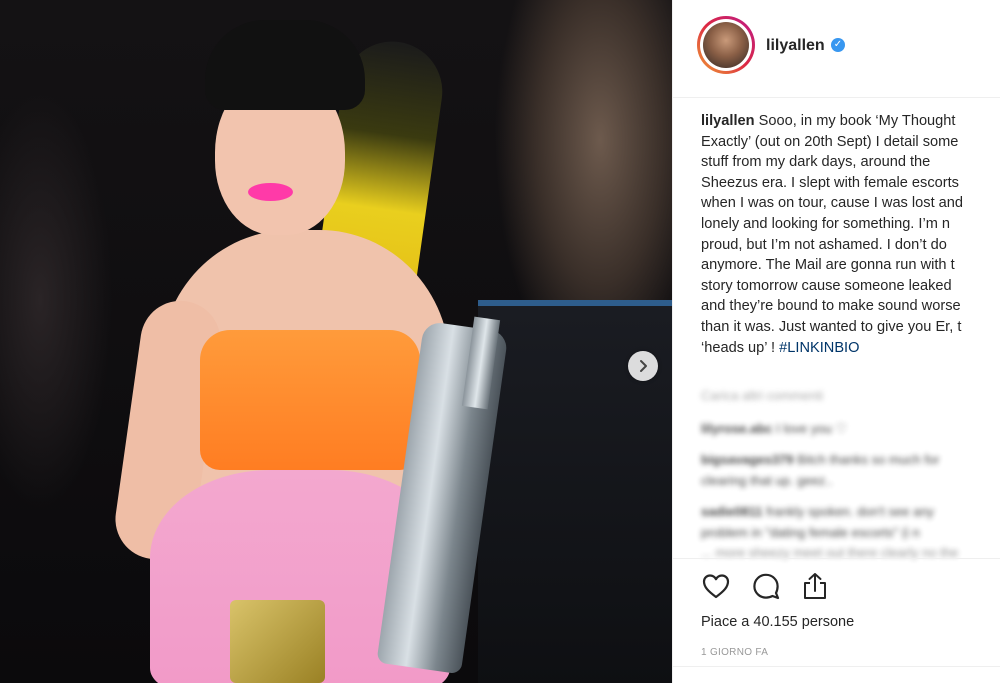 Image resolution: width=1000 pixels, height=684 pixels. I want to click on comment-item: lilyrose.abc I love you ♡, so click(774, 429).